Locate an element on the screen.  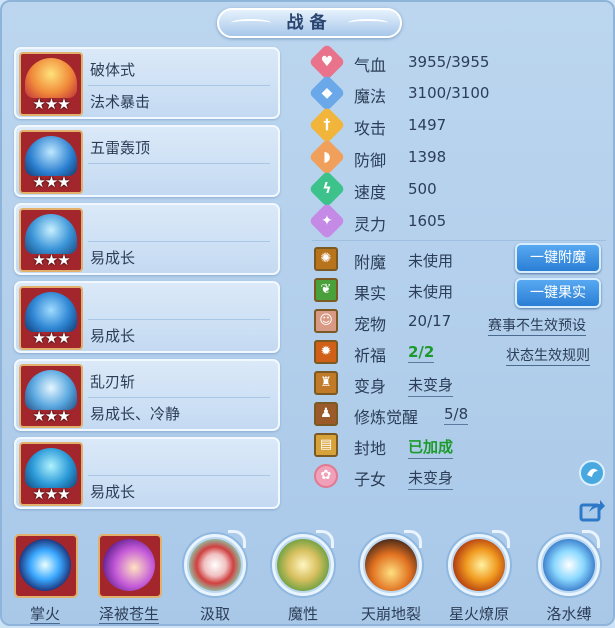
row-transform: ♜ 变身 未变身 is located at coordinates (464, 385).